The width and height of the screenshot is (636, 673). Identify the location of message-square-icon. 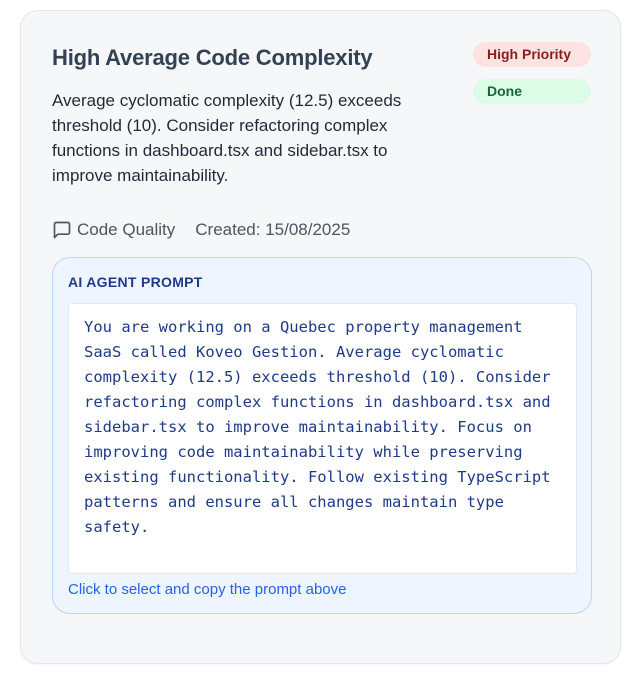
(62, 230).